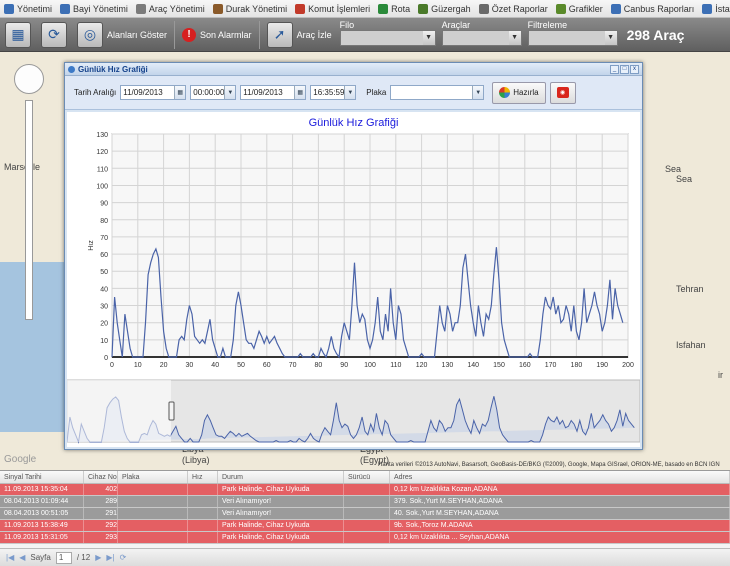  I want to click on plate-select: ▼, so click(437, 92).